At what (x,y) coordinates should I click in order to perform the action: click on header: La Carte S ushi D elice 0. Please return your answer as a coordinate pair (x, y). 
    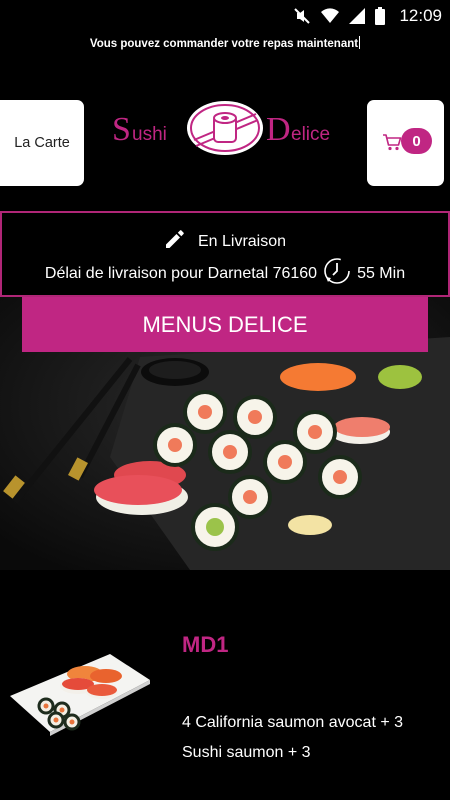
    Looking at the image, I should click on (225, 143).